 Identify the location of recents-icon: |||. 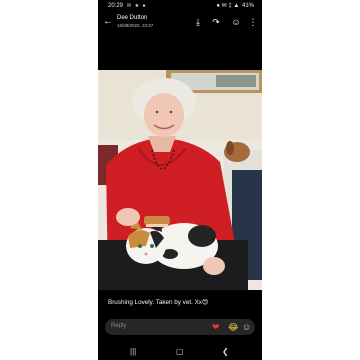
(133, 352).